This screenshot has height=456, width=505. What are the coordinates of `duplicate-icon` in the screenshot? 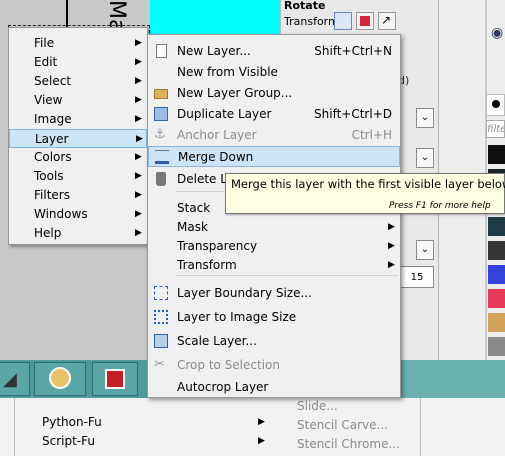 It's located at (161, 114).